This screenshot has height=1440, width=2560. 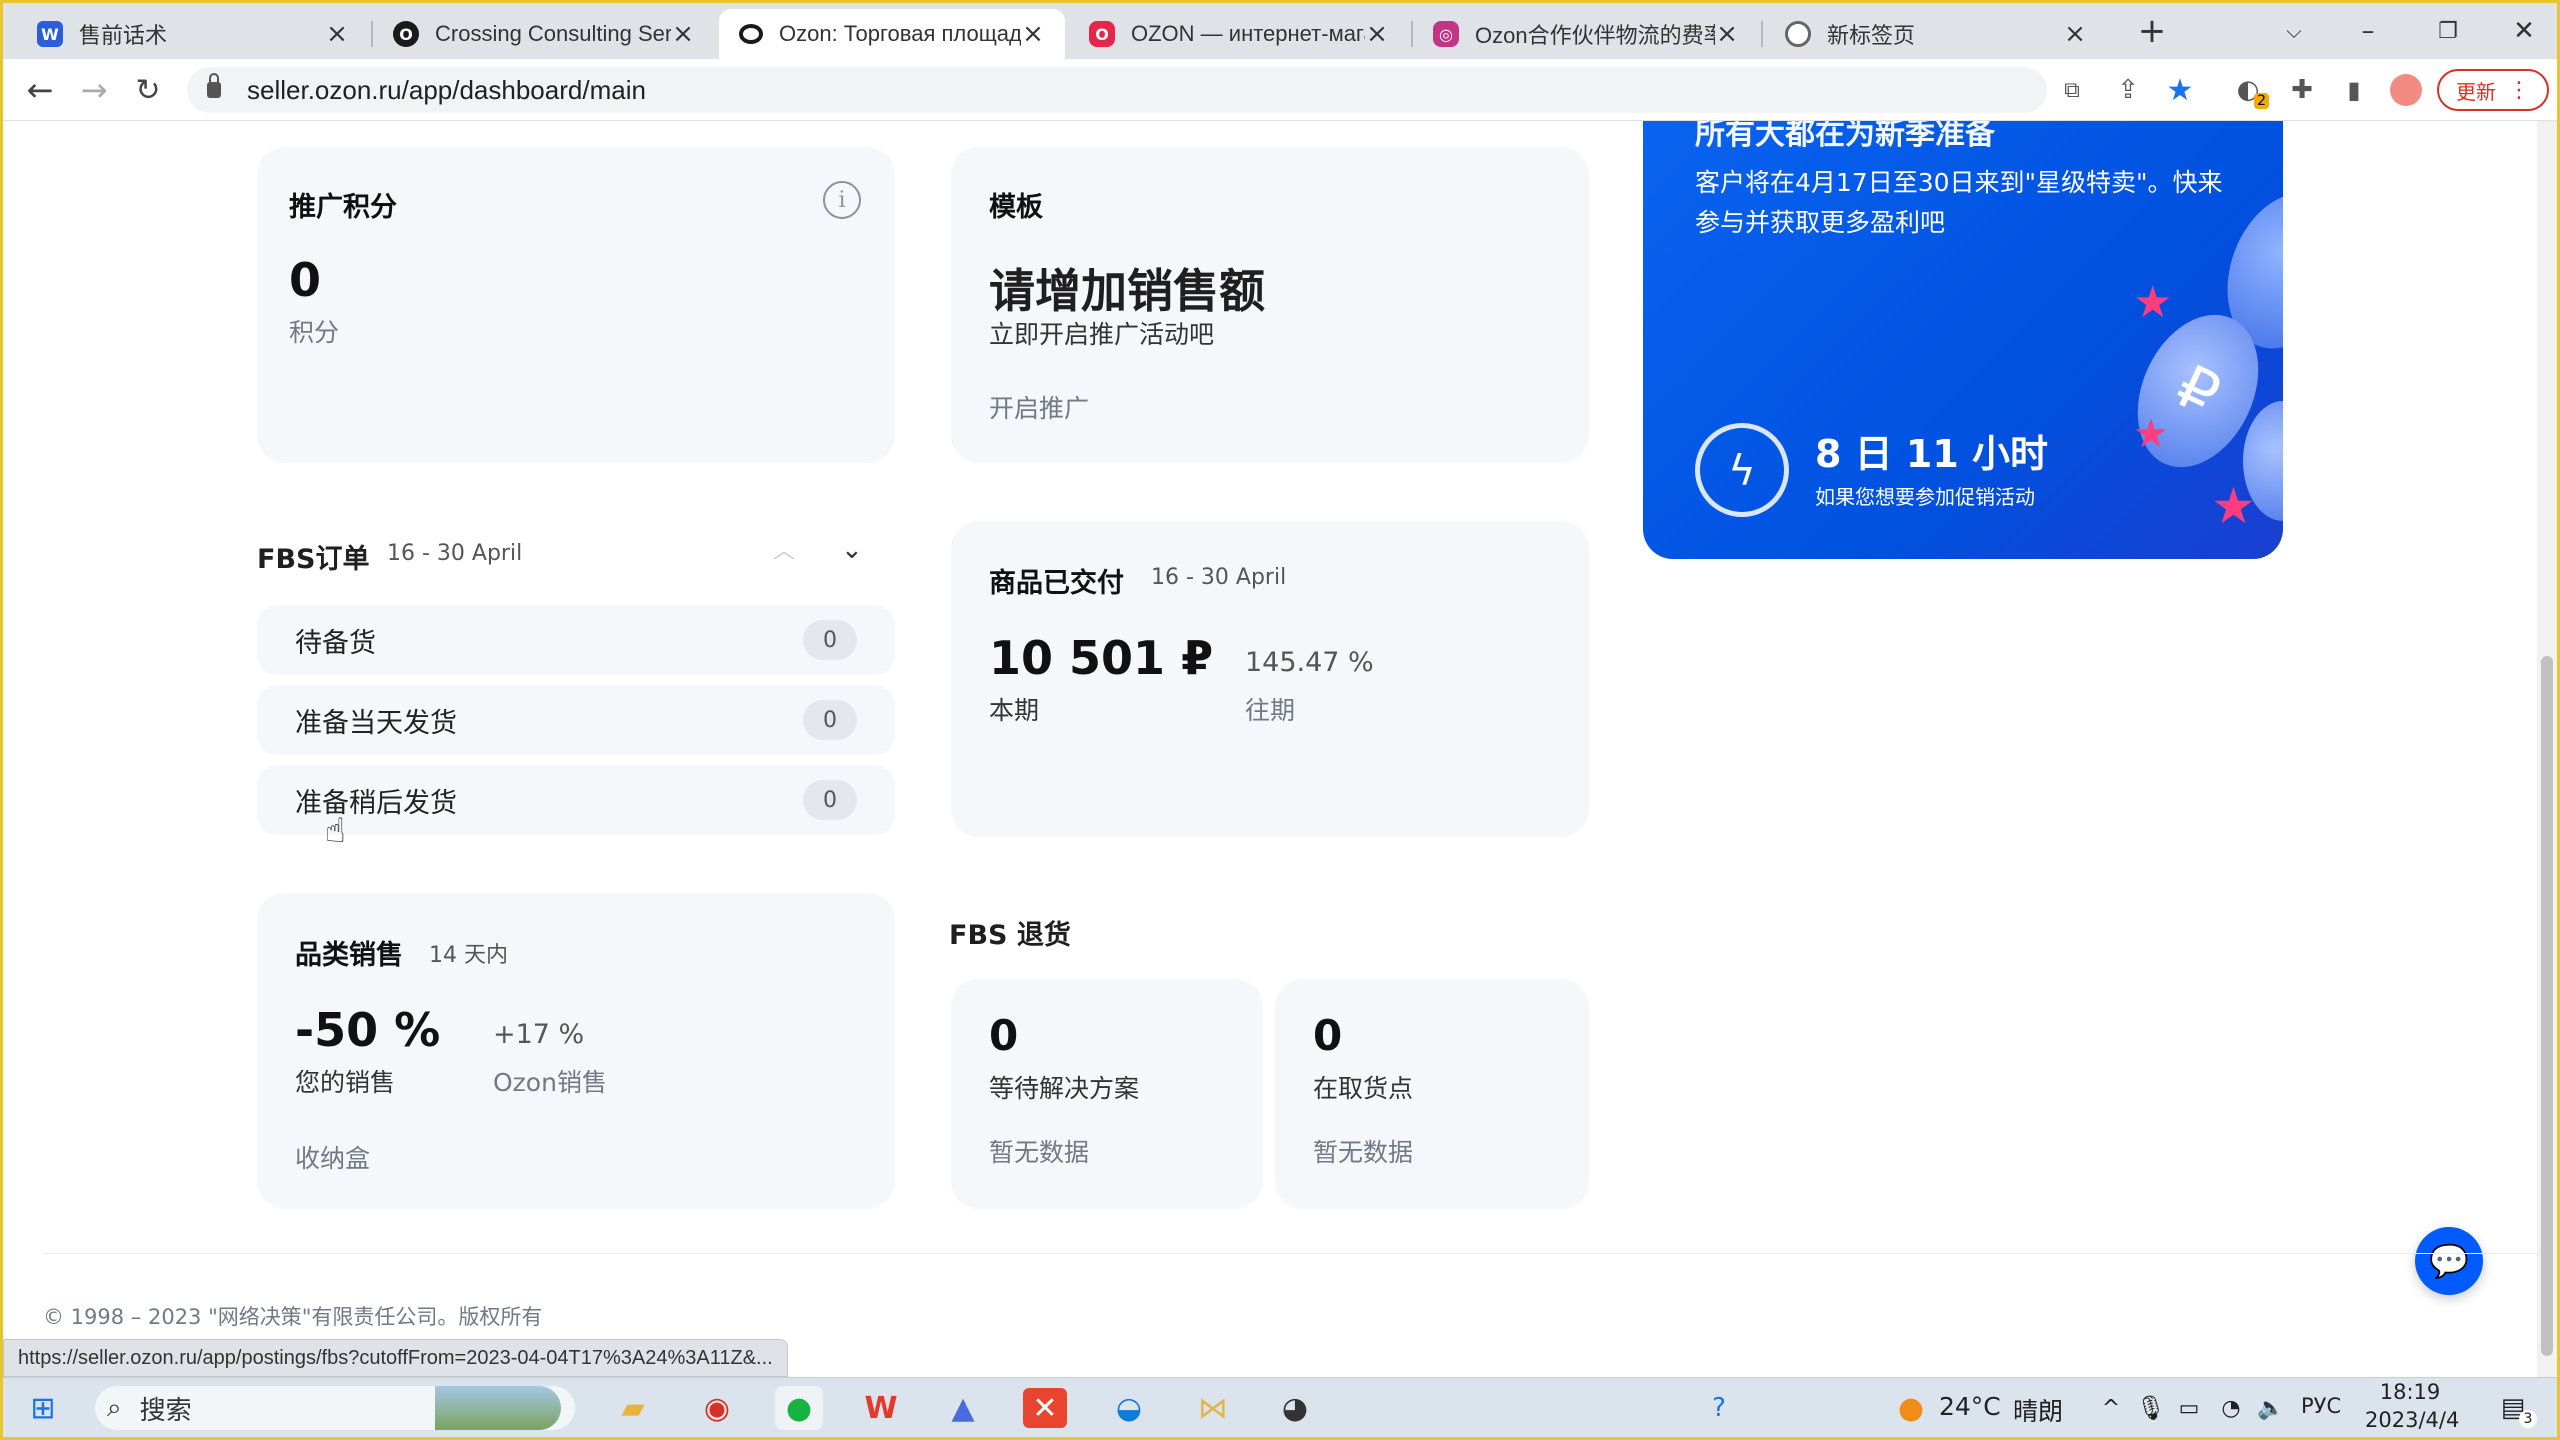 I want to click on restore-icon: ❐, so click(x=2448, y=31).